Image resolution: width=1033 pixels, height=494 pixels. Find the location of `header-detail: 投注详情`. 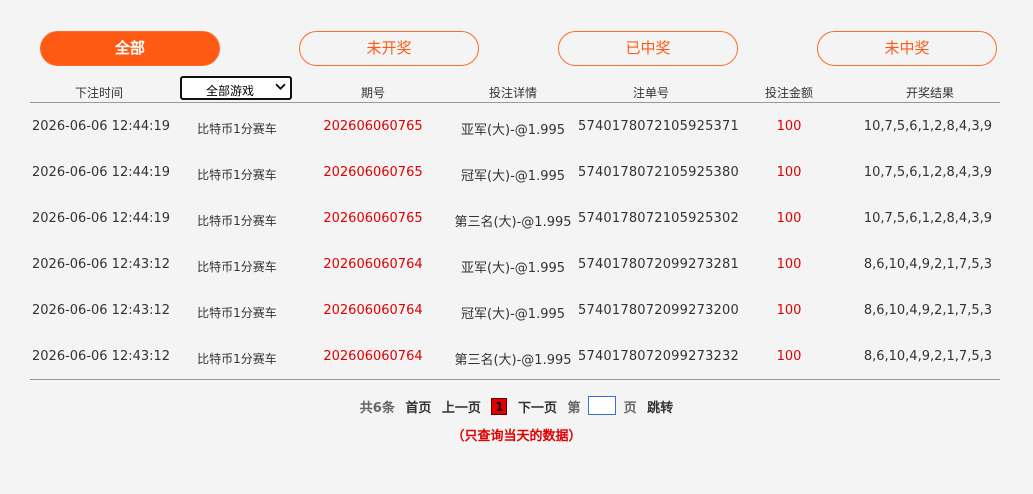

header-detail: 投注详情 is located at coordinates (512, 93).